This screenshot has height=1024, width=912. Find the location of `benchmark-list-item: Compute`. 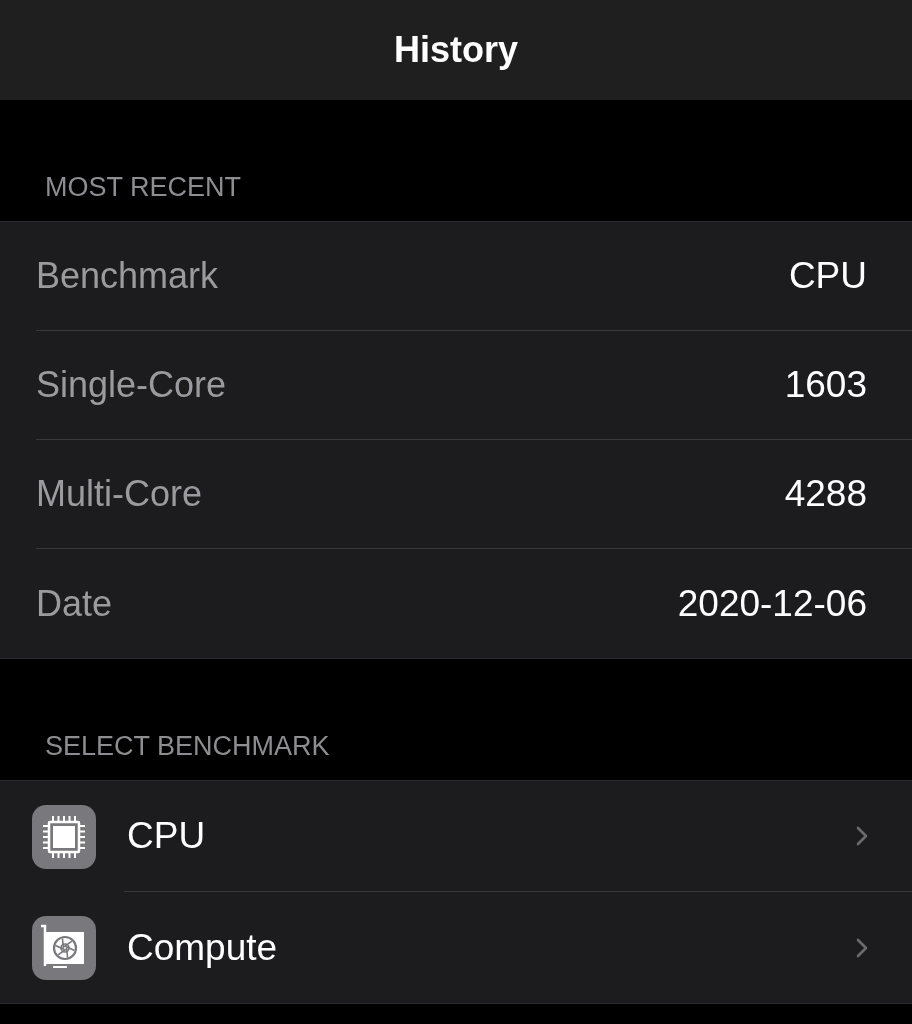

benchmark-list-item: Compute is located at coordinates (456, 947).